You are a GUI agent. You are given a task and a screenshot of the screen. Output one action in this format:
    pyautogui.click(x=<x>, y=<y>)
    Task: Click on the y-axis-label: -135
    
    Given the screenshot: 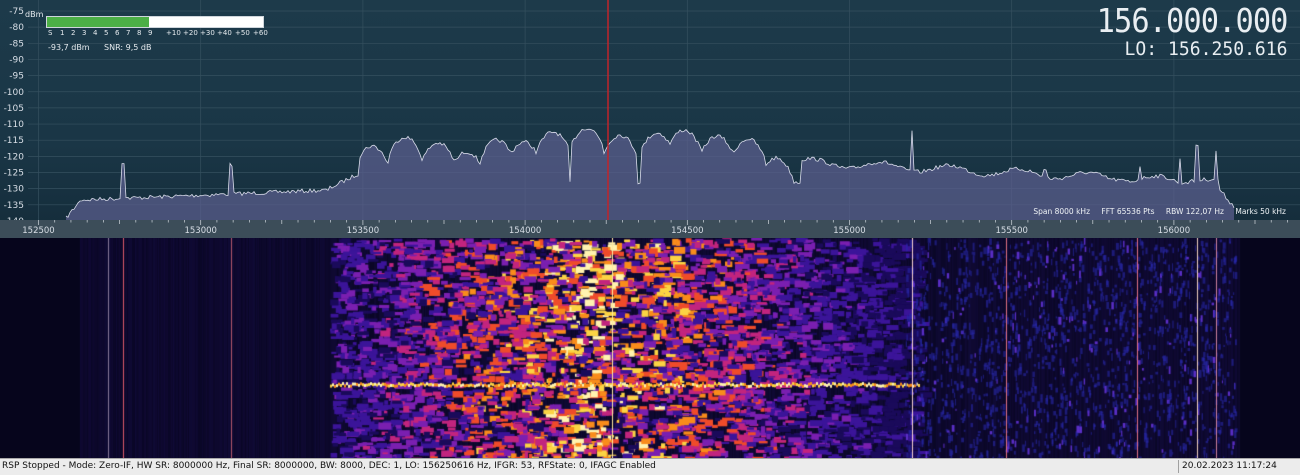 What is the action you would take?
    pyautogui.click(x=14, y=206)
    